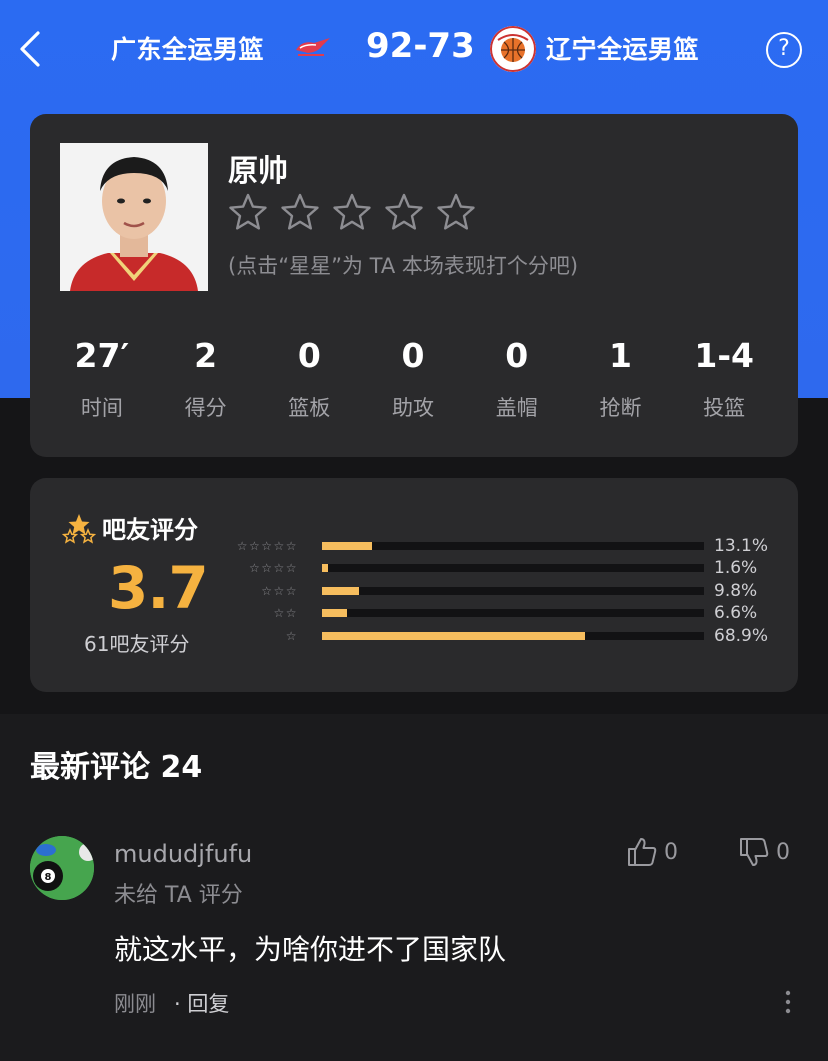 The width and height of the screenshot is (828, 1061). I want to click on comment-text: 就这水平，为啥你进不了国家队, so click(310, 949).